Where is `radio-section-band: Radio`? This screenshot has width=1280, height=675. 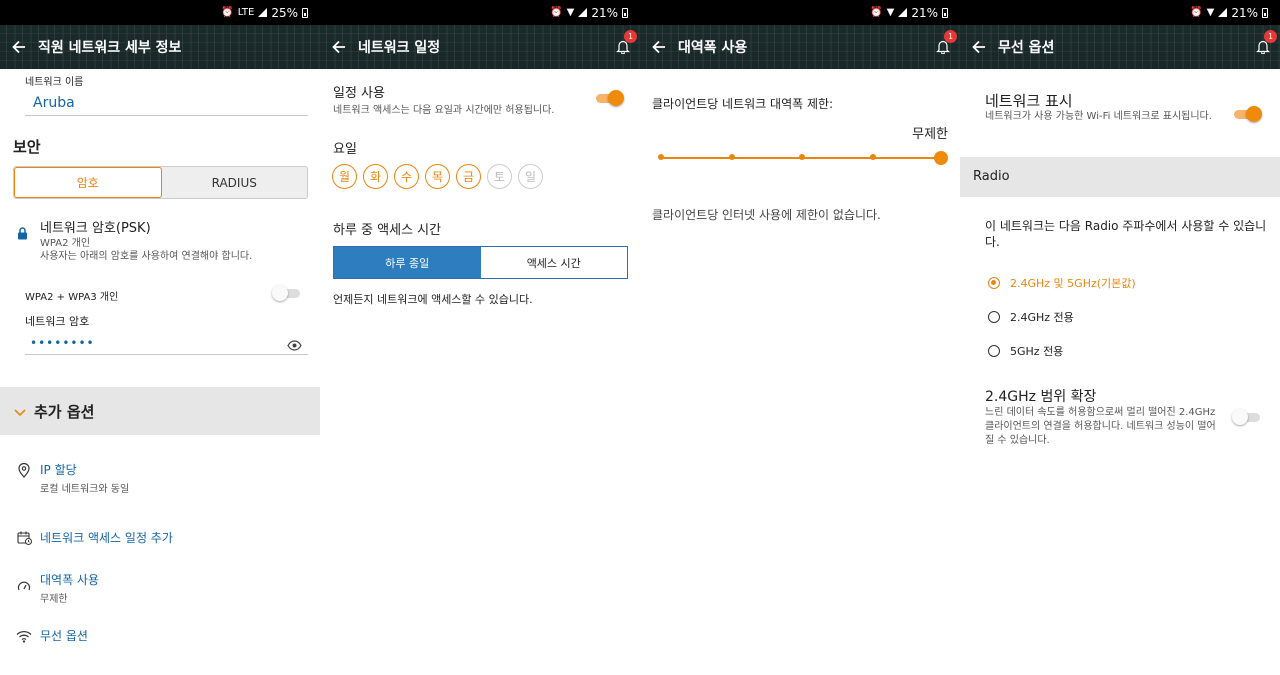
radio-section-band: Radio is located at coordinates (1120, 177).